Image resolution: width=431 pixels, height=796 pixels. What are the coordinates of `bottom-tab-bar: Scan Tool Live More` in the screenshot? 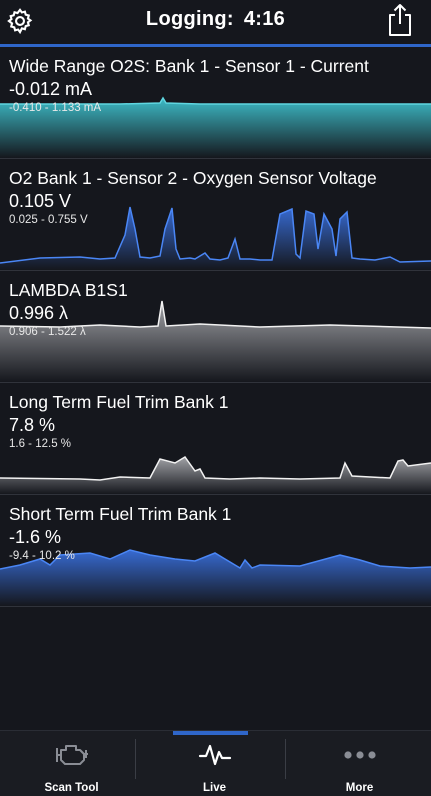 It's located at (215, 763).